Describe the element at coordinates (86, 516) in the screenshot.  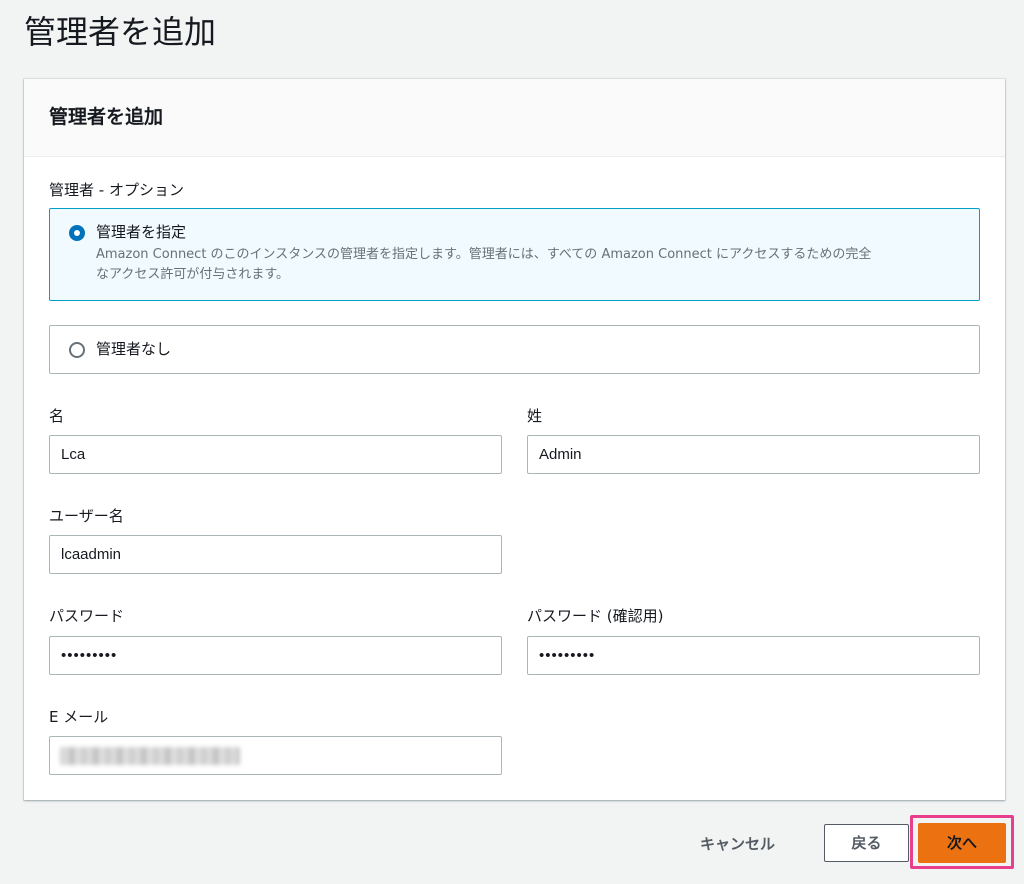
I see `username-label: ユーザー名` at that location.